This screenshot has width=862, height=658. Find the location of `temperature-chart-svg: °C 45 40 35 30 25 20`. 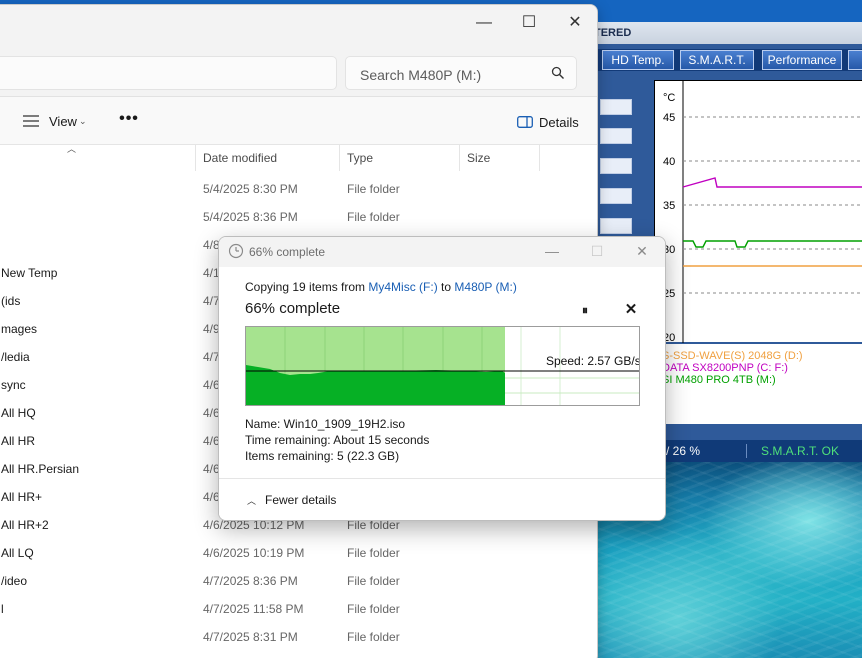

temperature-chart-svg: °C 45 40 35 30 25 20 is located at coordinates (762, 212).